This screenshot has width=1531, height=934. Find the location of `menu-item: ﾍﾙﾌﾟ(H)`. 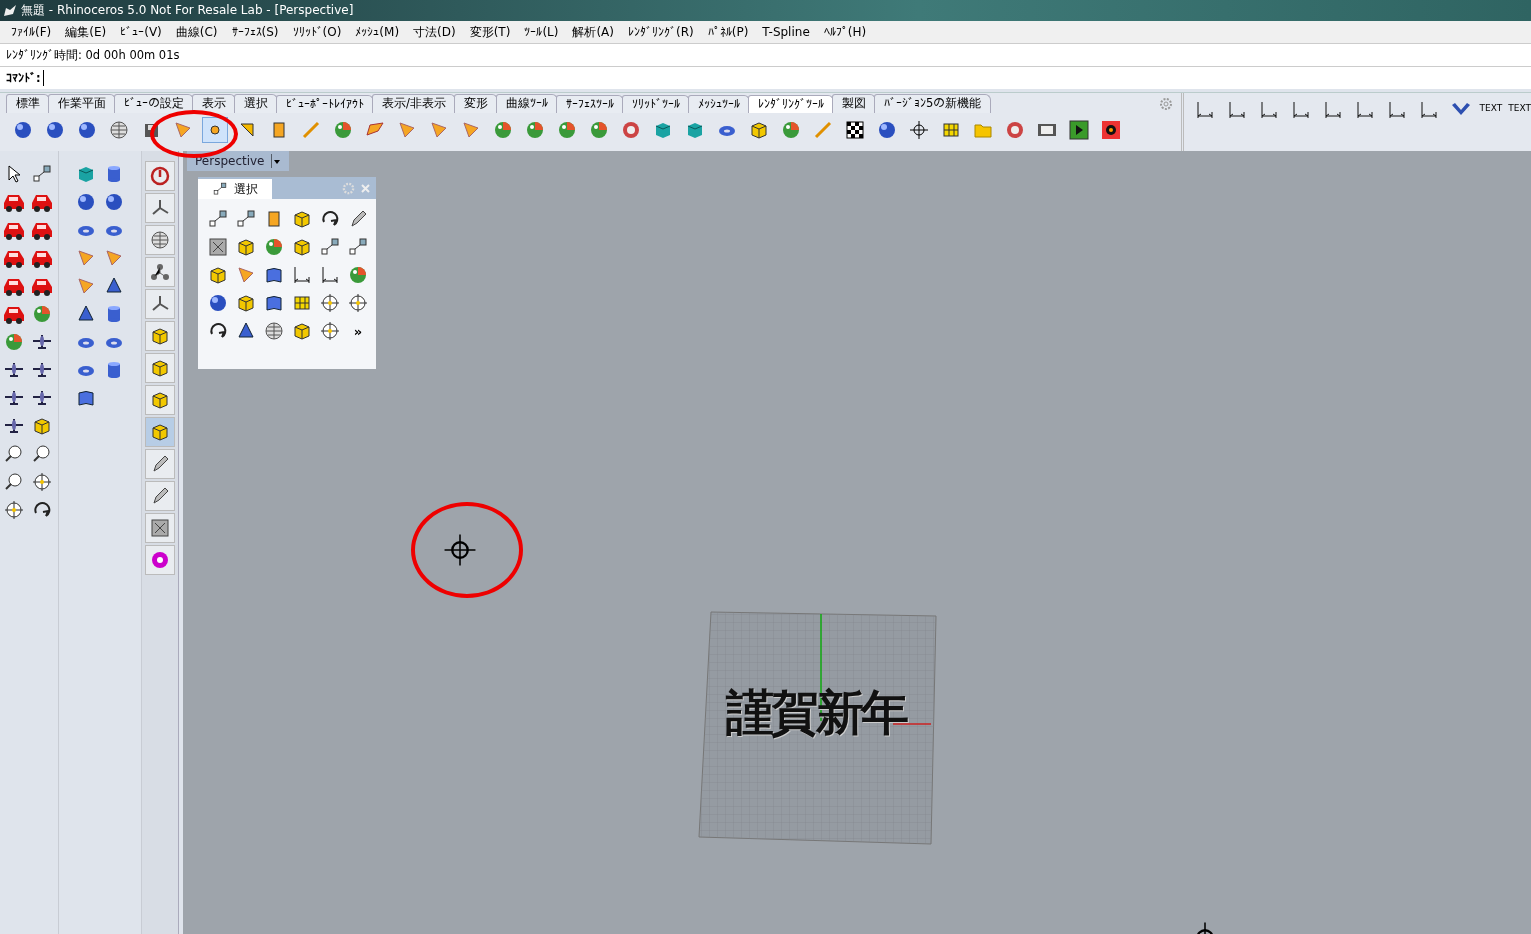

menu-item: ﾍﾙﾌﾟ(H) is located at coordinates (845, 32).